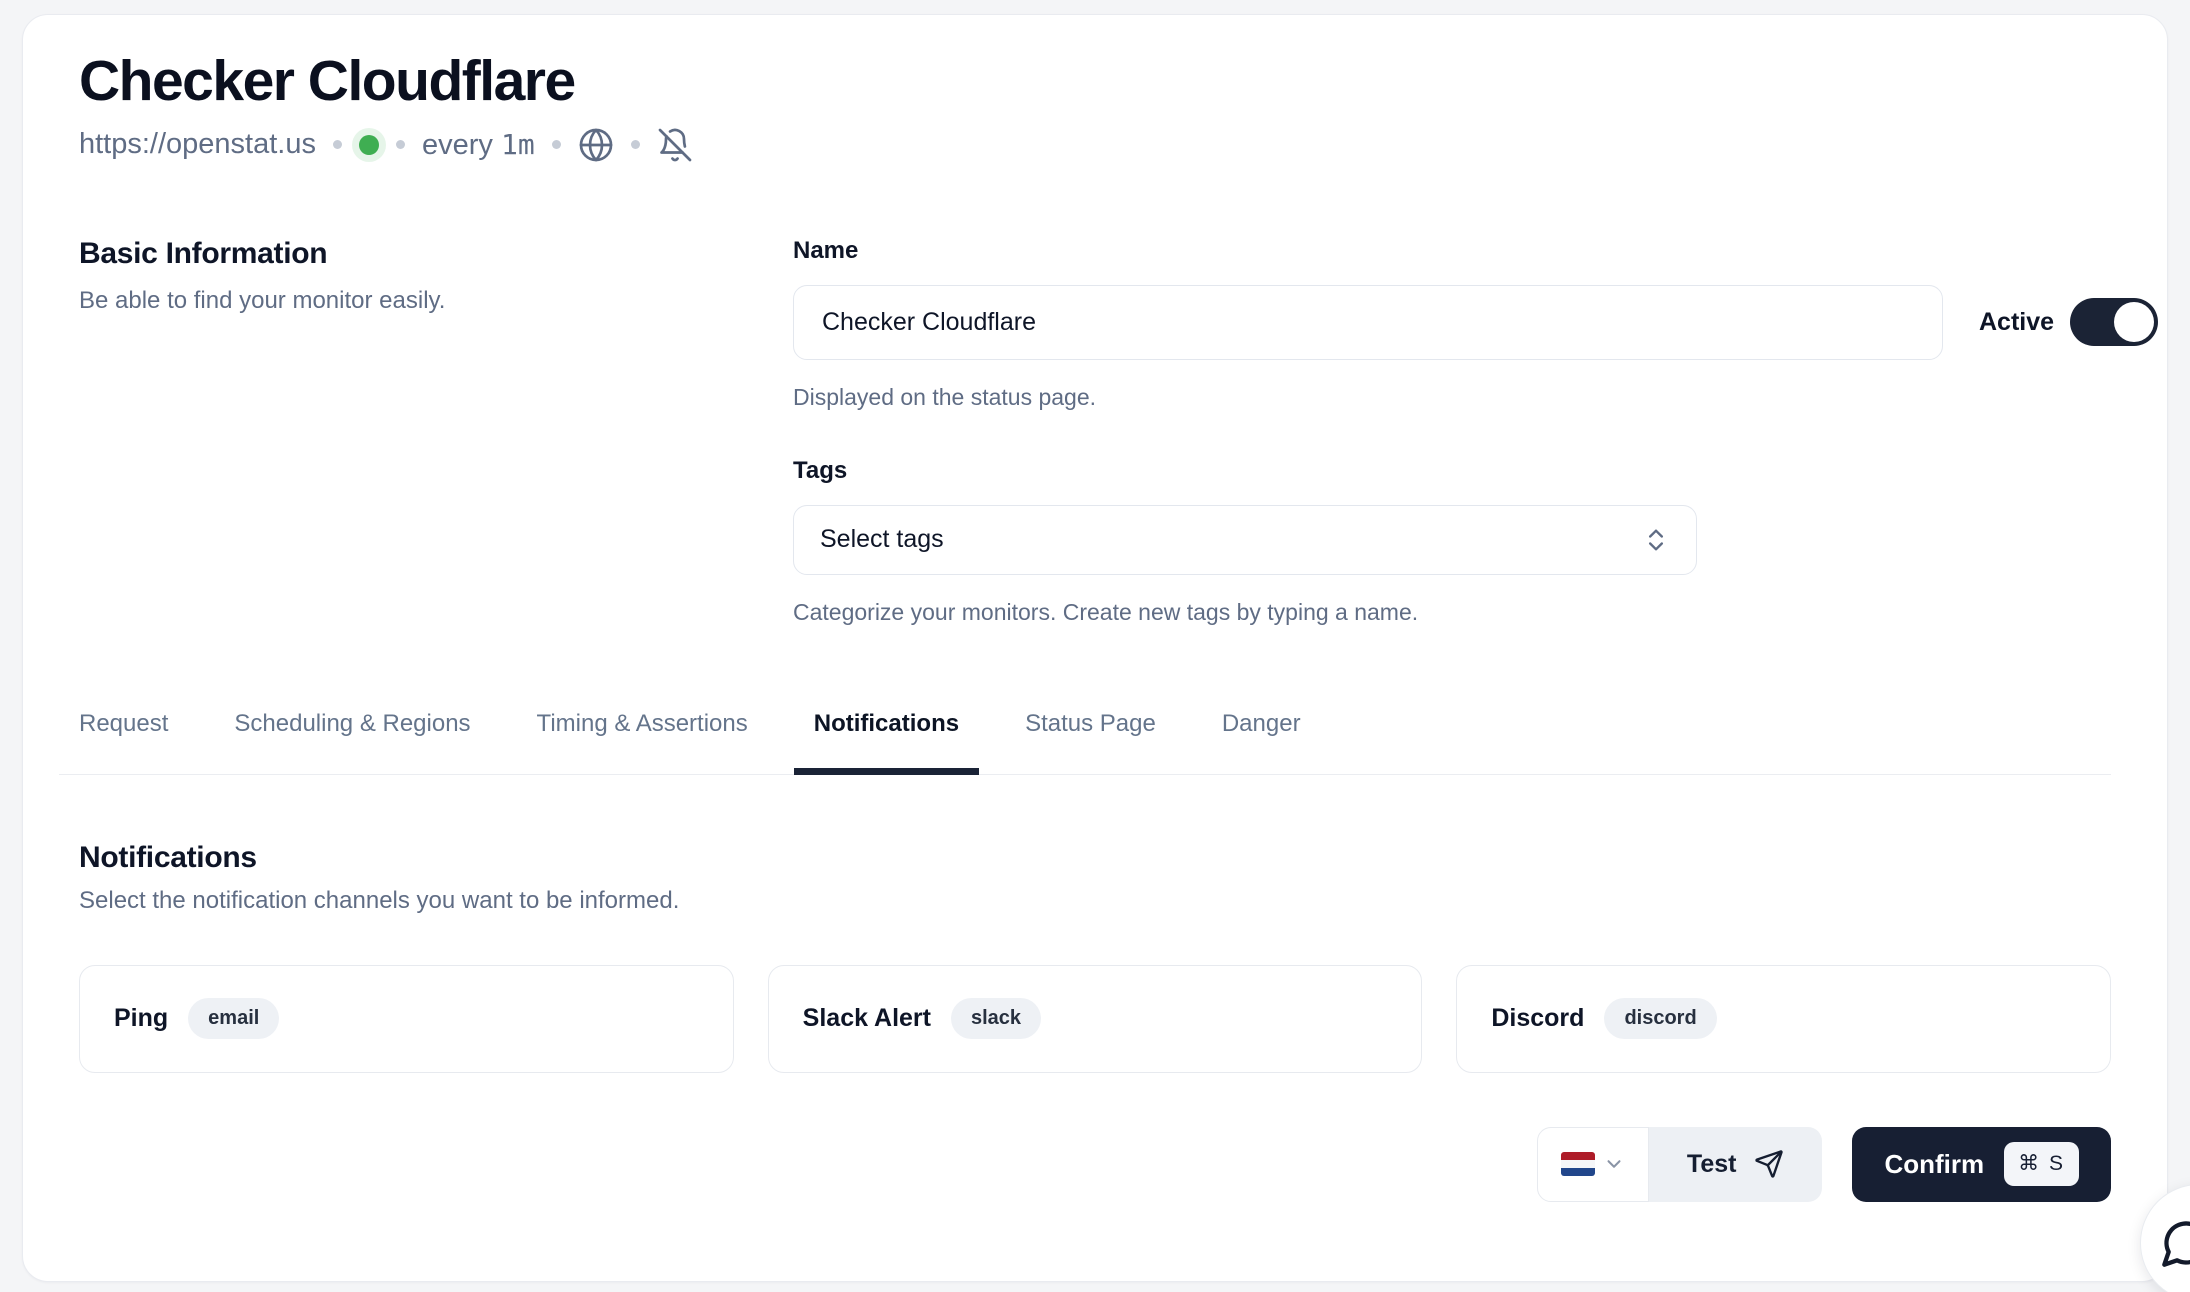 The height and width of the screenshot is (1292, 2190). I want to click on bell-off-icon, so click(675, 144).